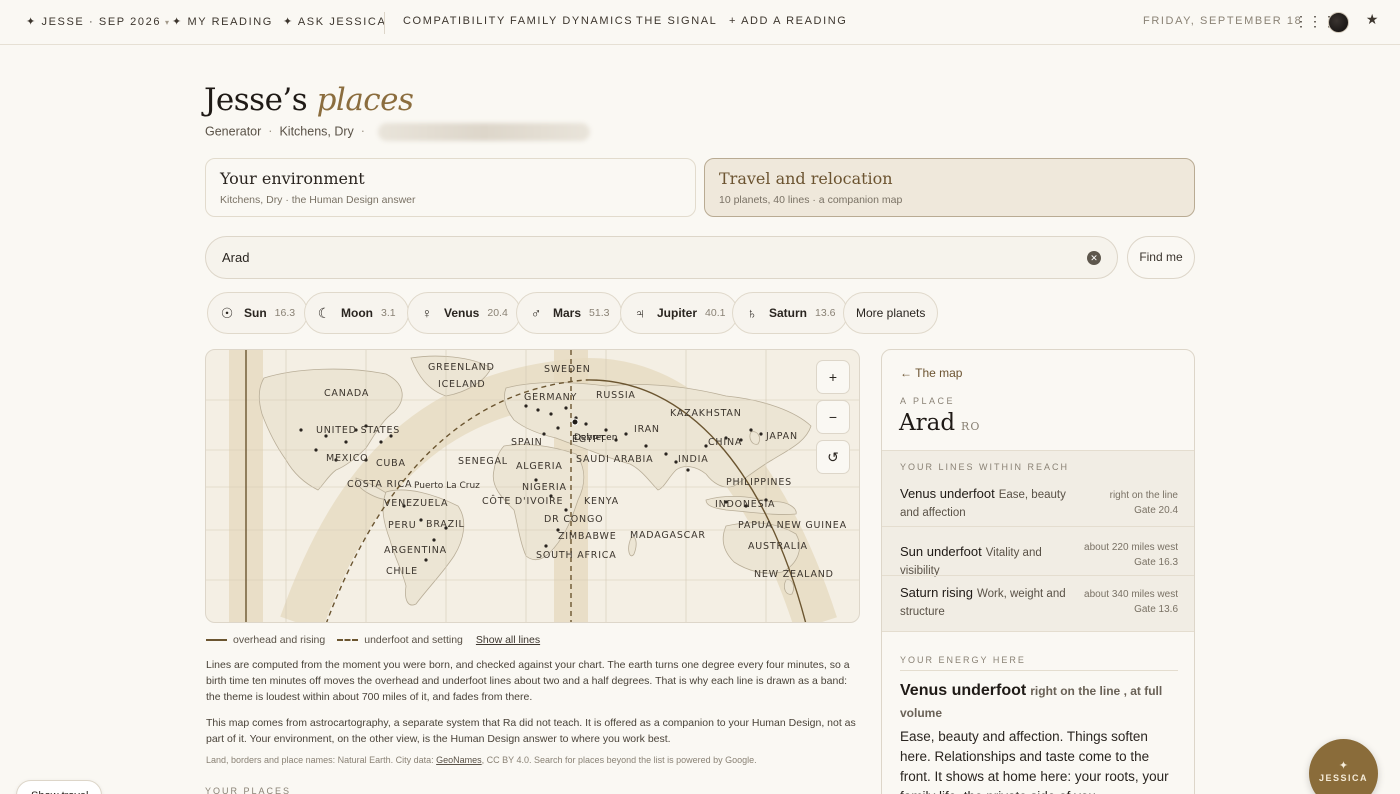 The height and width of the screenshot is (794, 1400). Describe the element at coordinates (256, 100) in the screenshot. I see `title-main: Jesse’s` at that location.